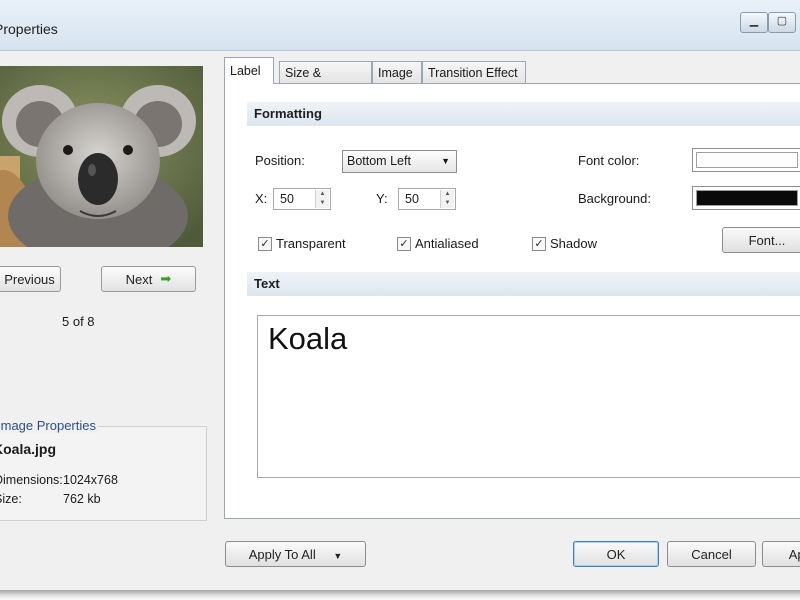  Describe the element at coordinates (523, 114) in the screenshot. I see `formatting-header: Formatting` at that location.